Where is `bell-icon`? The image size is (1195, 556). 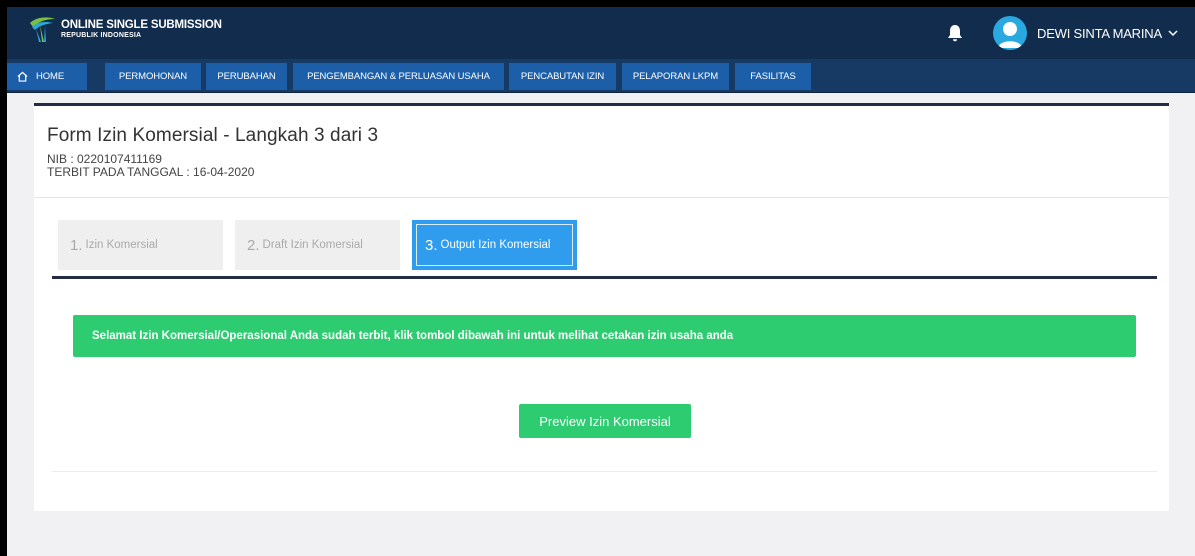 bell-icon is located at coordinates (955, 33).